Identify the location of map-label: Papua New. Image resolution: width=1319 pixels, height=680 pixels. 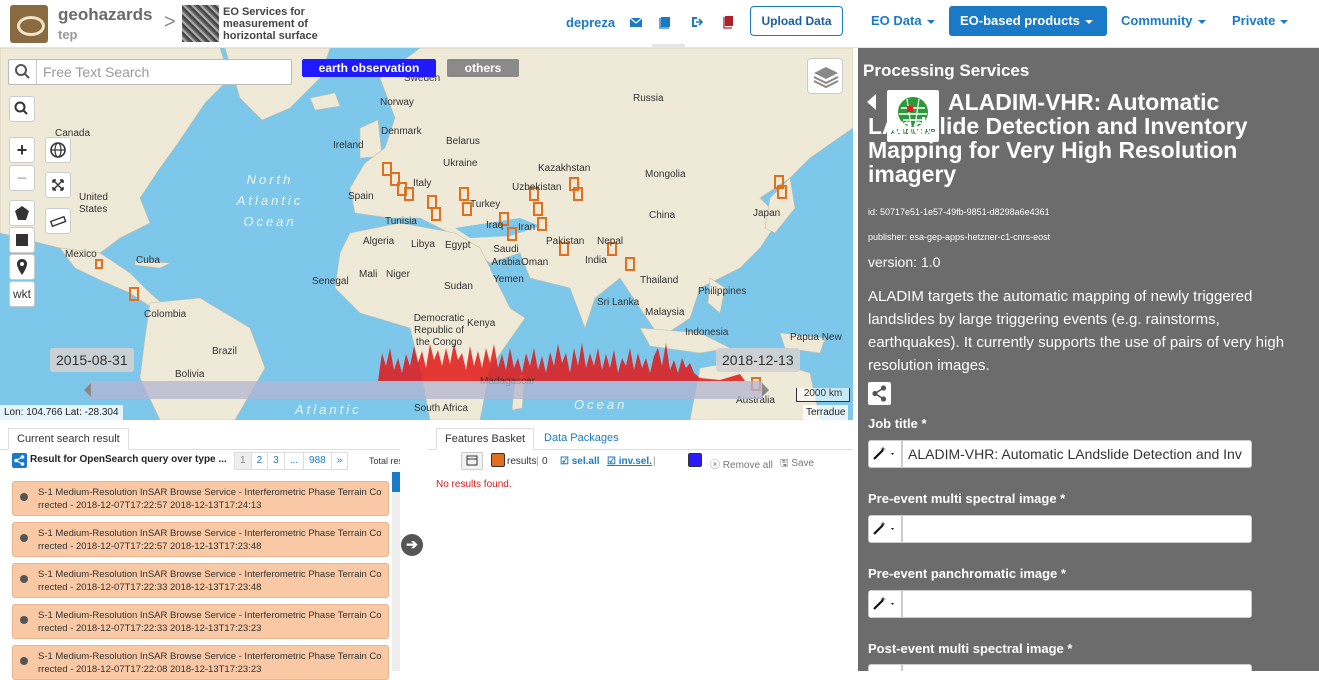
(816, 337).